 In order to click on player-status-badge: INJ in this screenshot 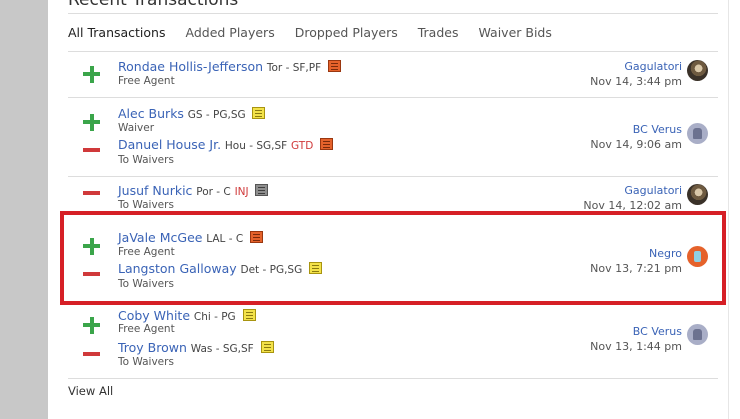, I will do `click(241, 192)`.